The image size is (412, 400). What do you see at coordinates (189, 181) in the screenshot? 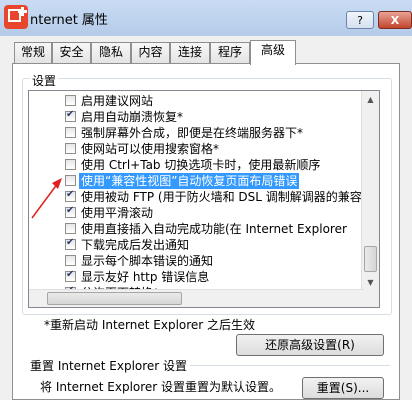
I see `setting-label: 使用“兼容性视图”自动恢复页面布局错误` at bounding box center [189, 181].